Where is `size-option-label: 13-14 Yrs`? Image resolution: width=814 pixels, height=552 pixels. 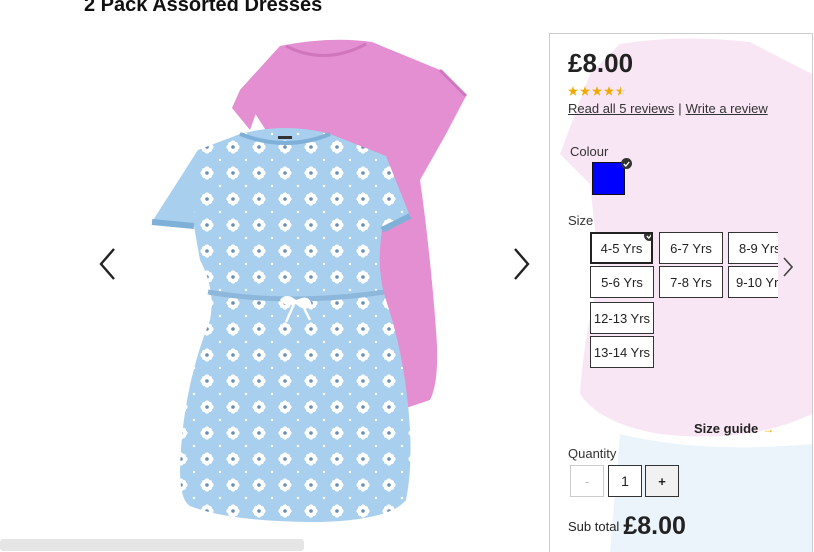 size-option-label: 13-14 Yrs is located at coordinates (622, 352).